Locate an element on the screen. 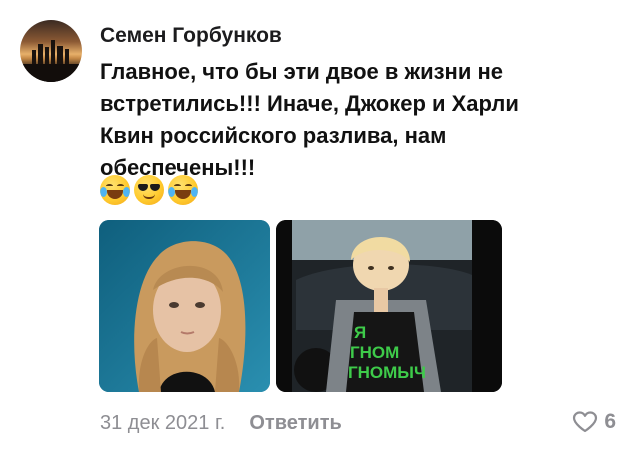 The image size is (640, 458). comment-footer: 31 дек 2021 г. Ответить is located at coordinates (221, 423).